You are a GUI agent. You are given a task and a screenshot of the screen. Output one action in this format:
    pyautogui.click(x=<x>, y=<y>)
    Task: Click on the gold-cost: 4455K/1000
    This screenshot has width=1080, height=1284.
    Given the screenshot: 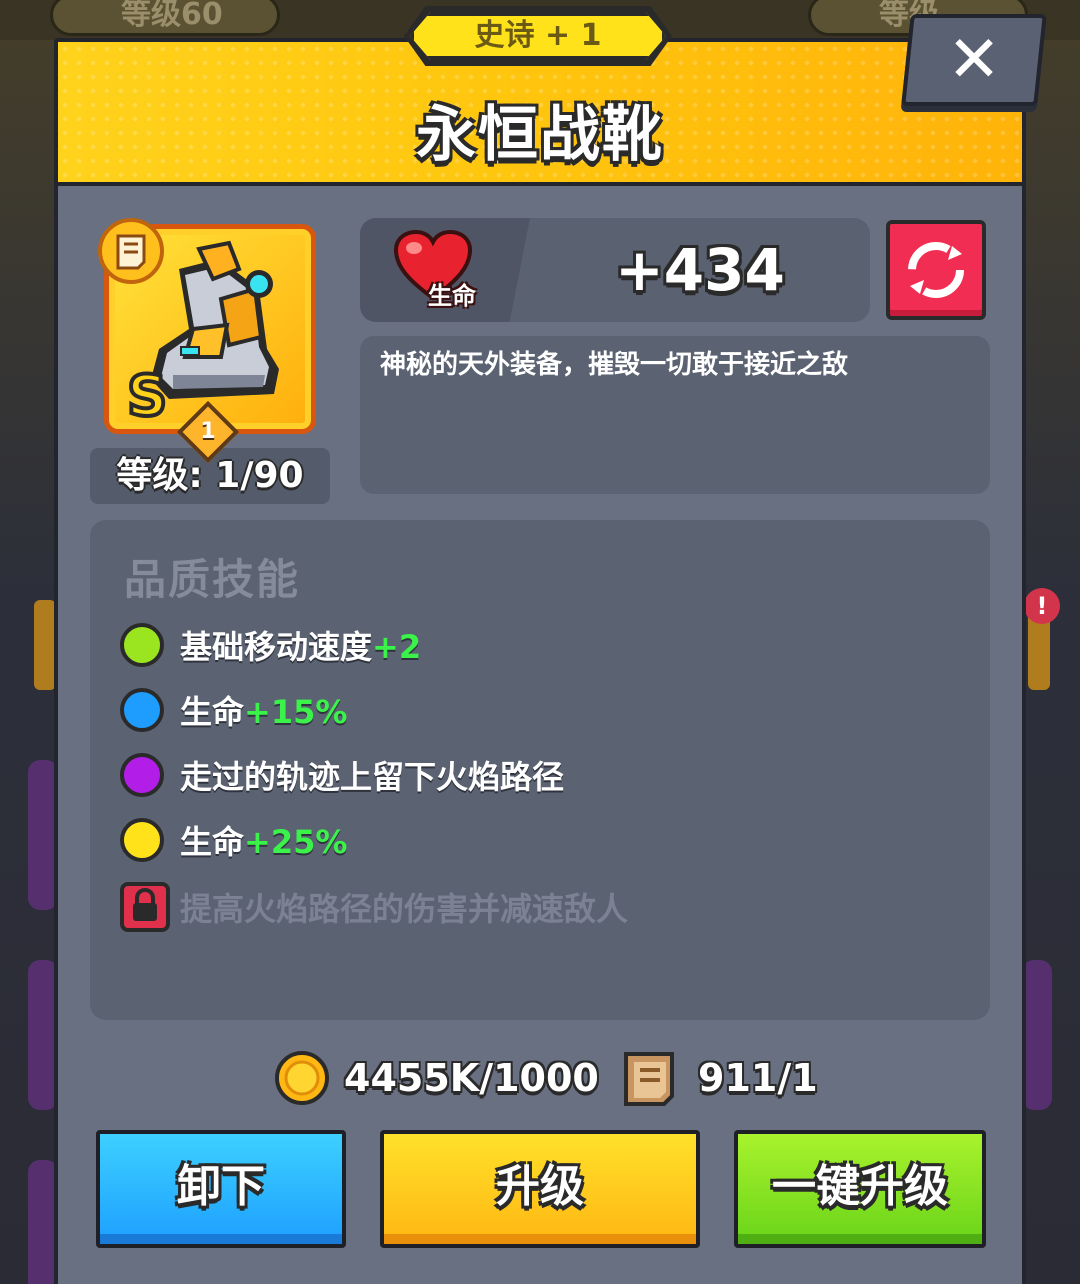 What is the action you would take?
    pyautogui.click(x=436, y=1078)
    